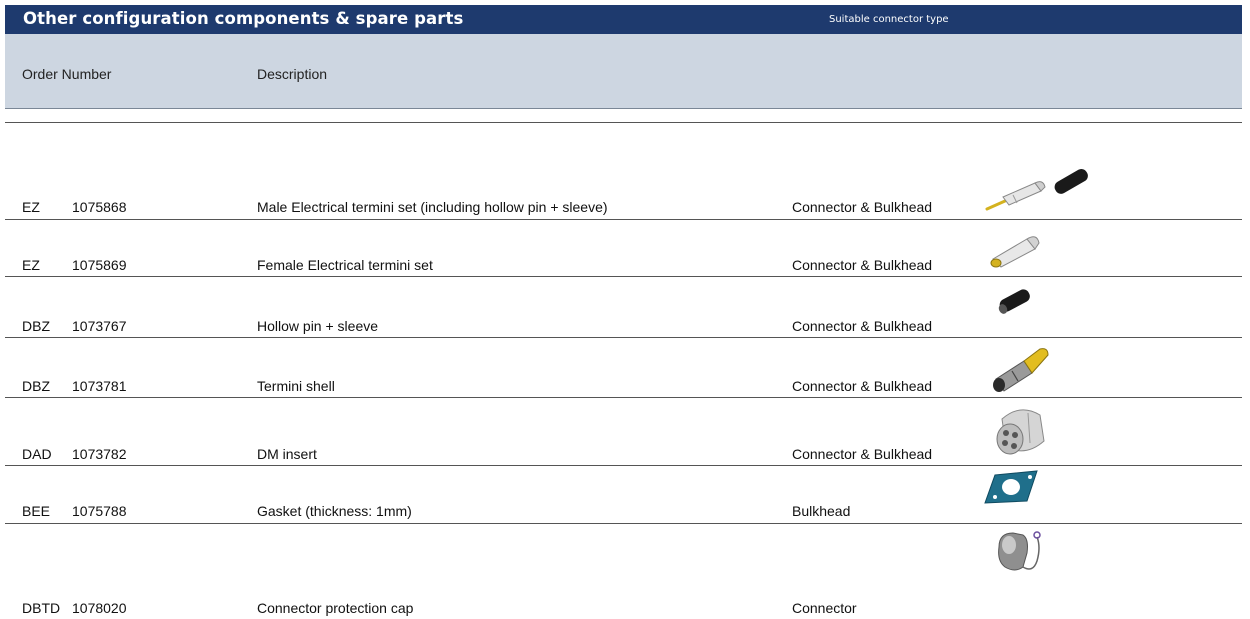 Image resolution: width=1250 pixels, height=619 pixels. Describe the element at coordinates (889, 19) in the screenshot. I see `connector-type-heading: Suitable connector type` at that location.